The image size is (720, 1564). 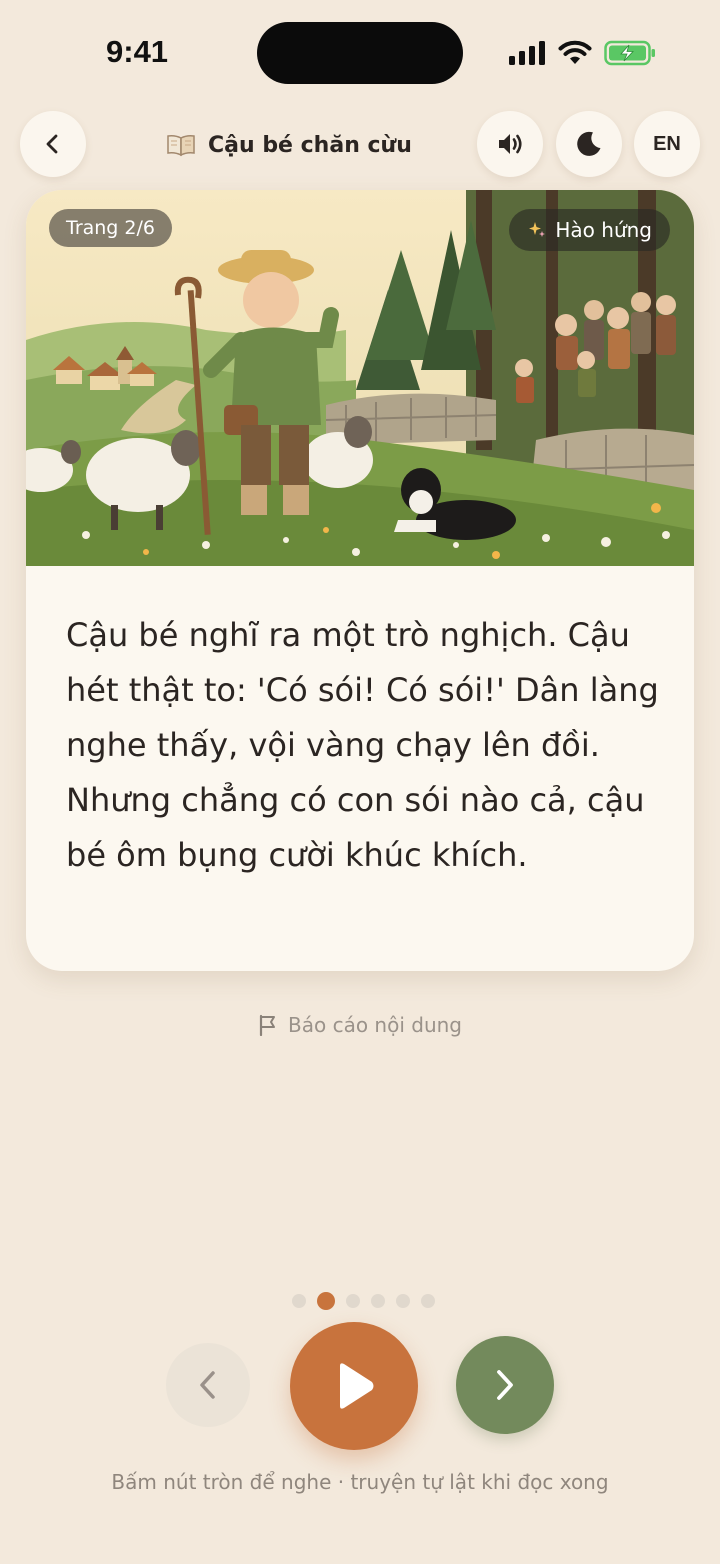 I want to click on speaker-icon, so click(x=510, y=144).